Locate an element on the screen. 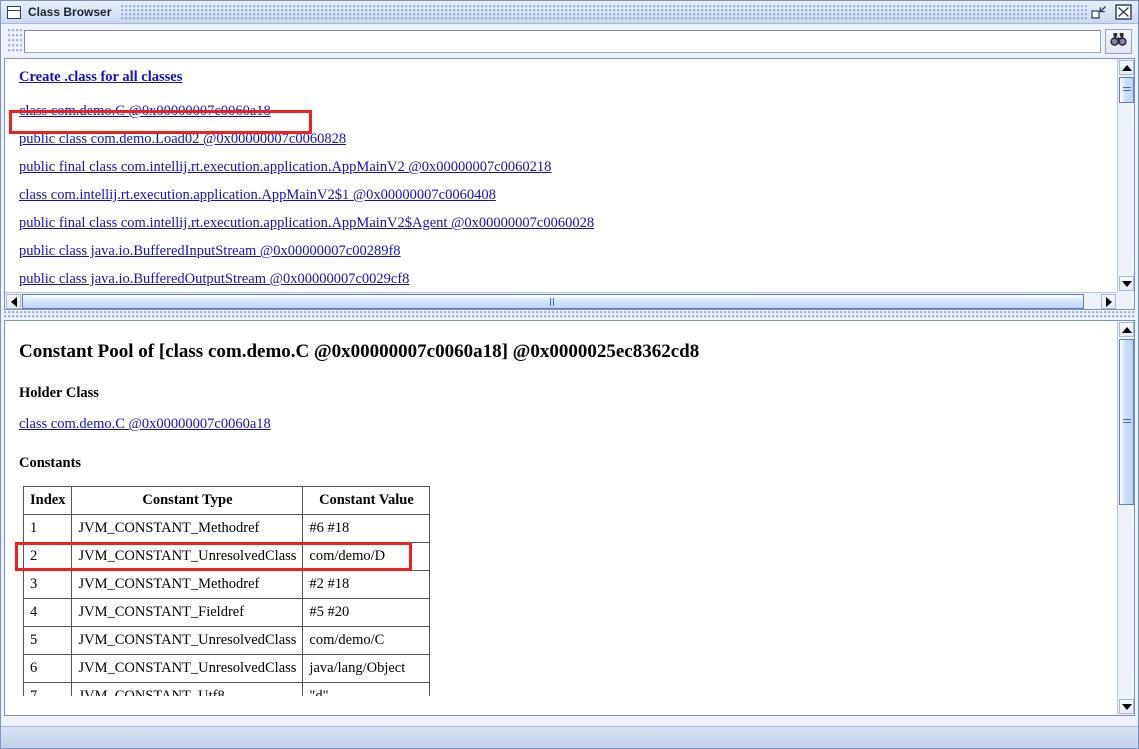  cell-constant-value: #6 #18 is located at coordinates (366, 528).